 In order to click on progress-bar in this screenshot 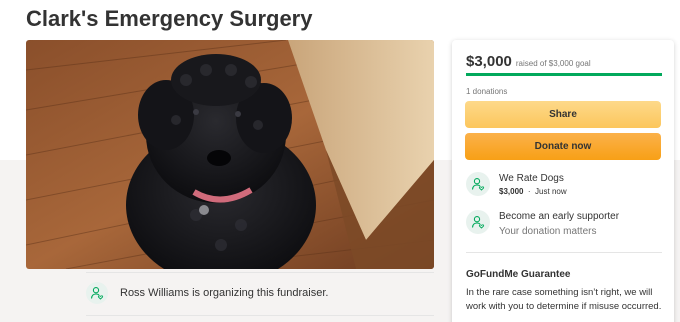, I will do `click(564, 74)`.